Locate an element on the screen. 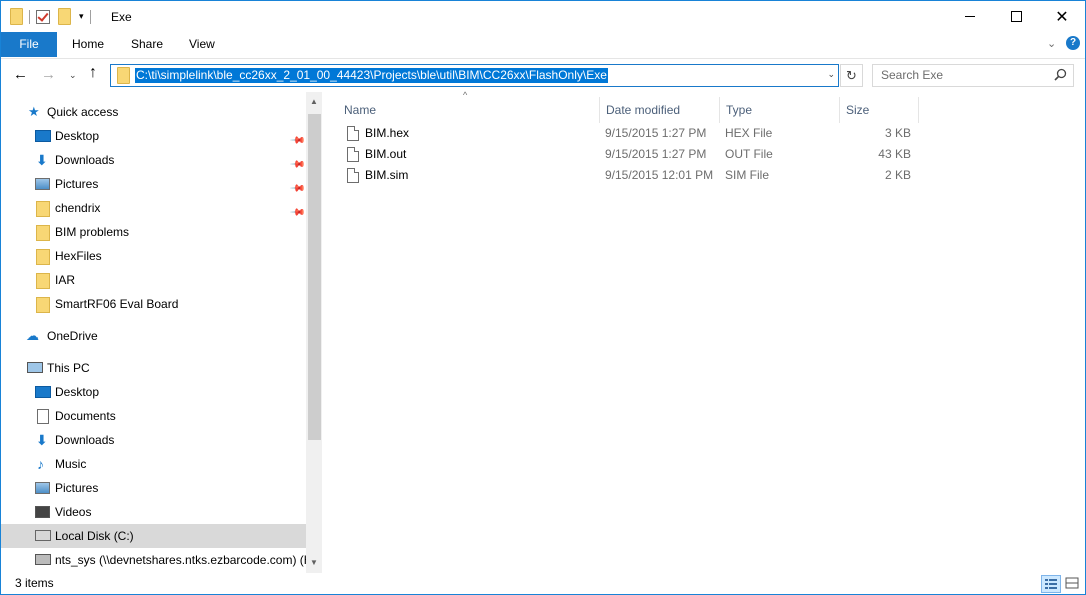 The width and height of the screenshot is (1086, 595). up-button: ↑ is located at coordinates (93, 73).